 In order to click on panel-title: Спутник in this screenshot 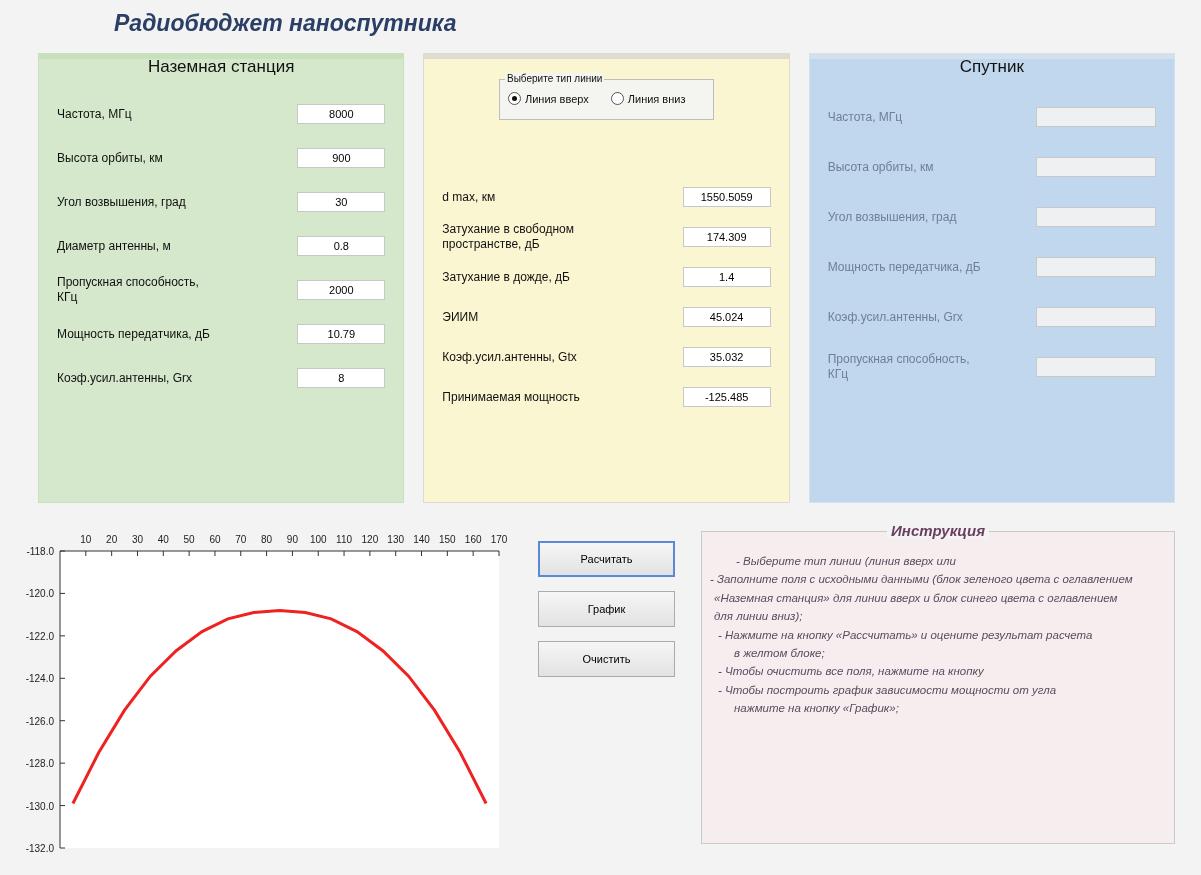, I will do `click(991, 67)`.